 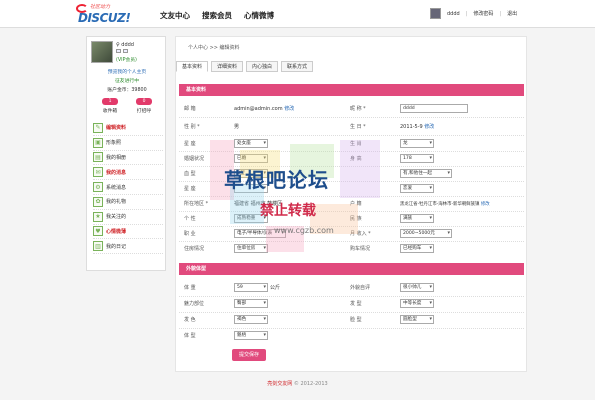 I want to click on bodytype-select: 魁梧, so click(x=251, y=335).